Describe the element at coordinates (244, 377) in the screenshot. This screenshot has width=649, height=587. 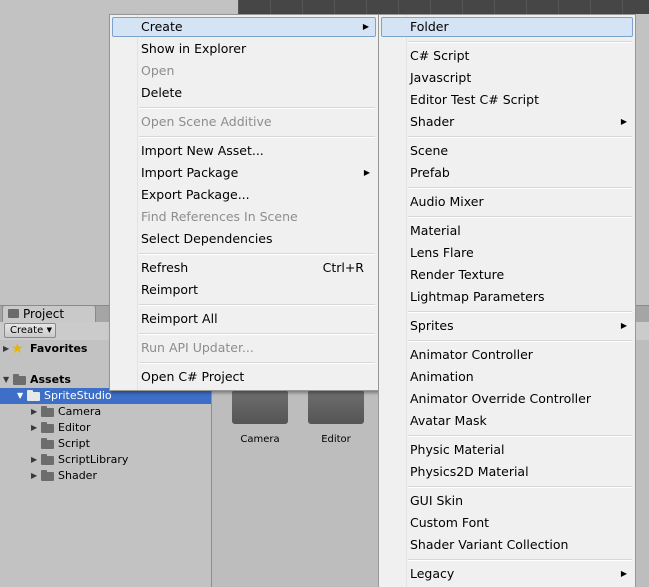
I see `menu-item-open-csharp-project: Open C# Project` at that location.